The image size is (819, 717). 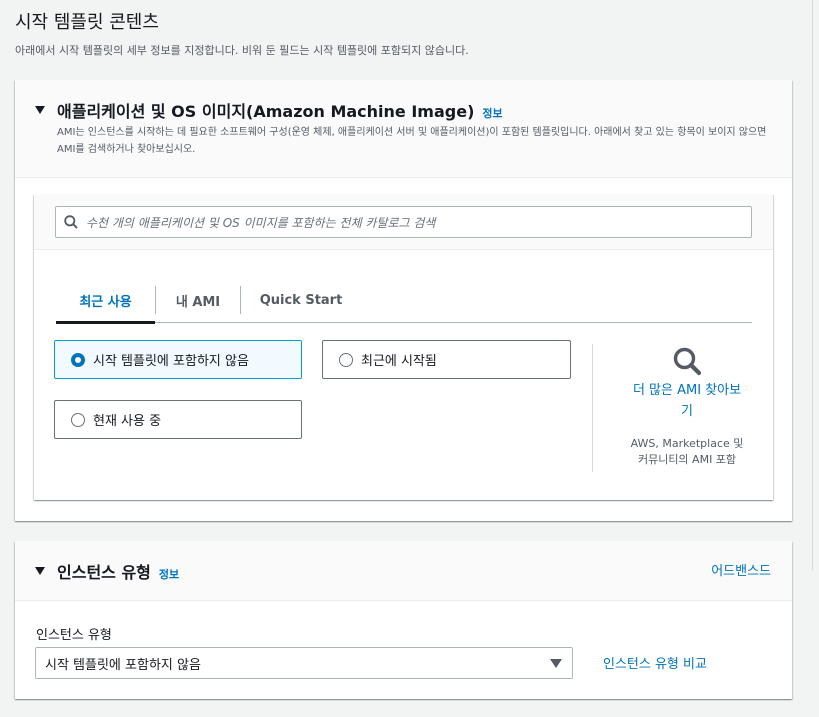 What do you see at coordinates (71, 222) in the screenshot?
I see `search-icon` at bounding box center [71, 222].